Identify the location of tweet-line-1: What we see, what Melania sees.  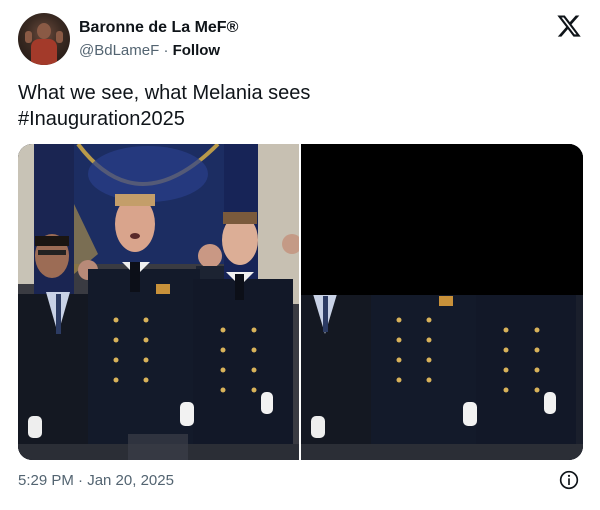
(164, 93).